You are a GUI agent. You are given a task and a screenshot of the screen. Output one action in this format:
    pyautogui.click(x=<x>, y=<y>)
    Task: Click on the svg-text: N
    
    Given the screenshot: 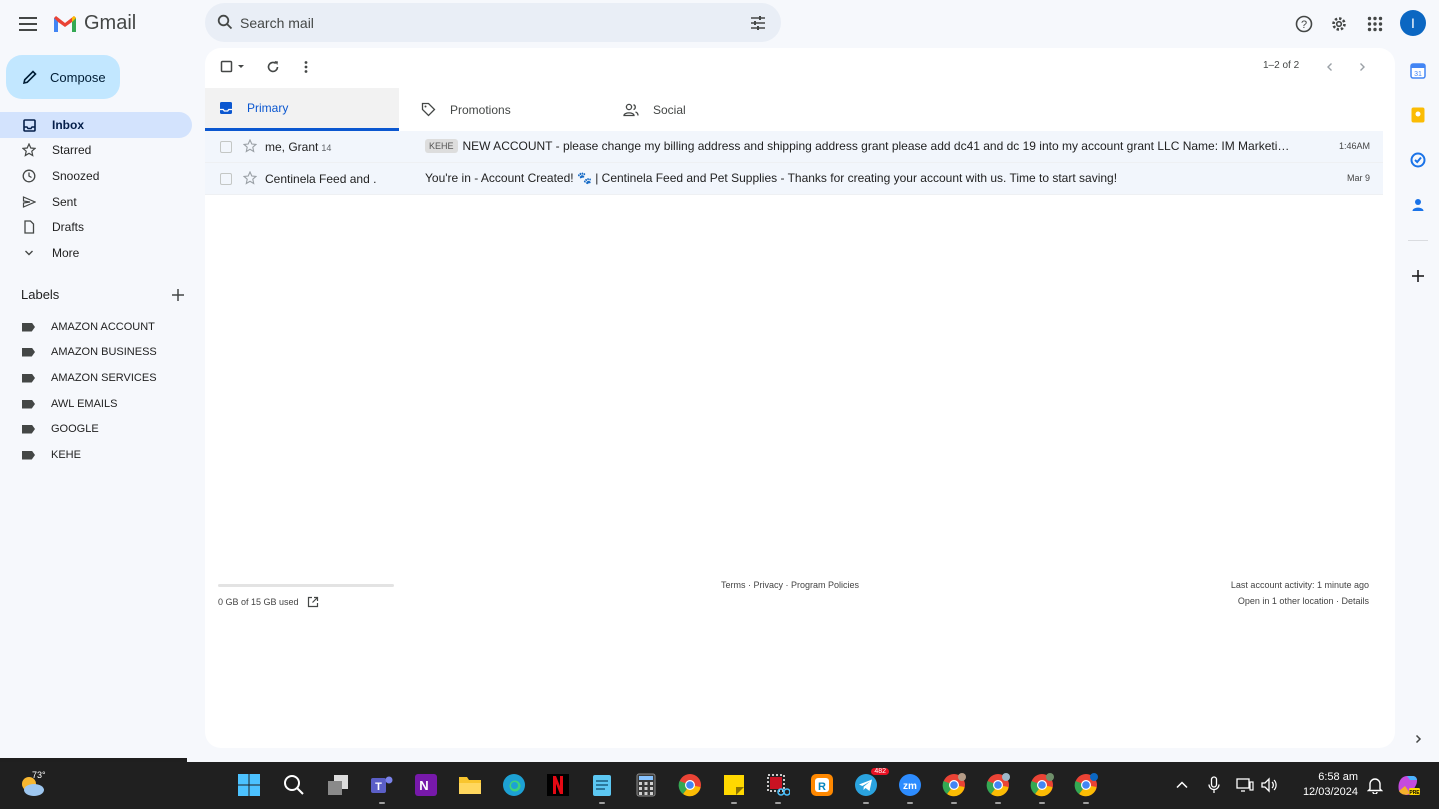 What is the action you would take?
    pyautogui.click(x=423, y=785)
    